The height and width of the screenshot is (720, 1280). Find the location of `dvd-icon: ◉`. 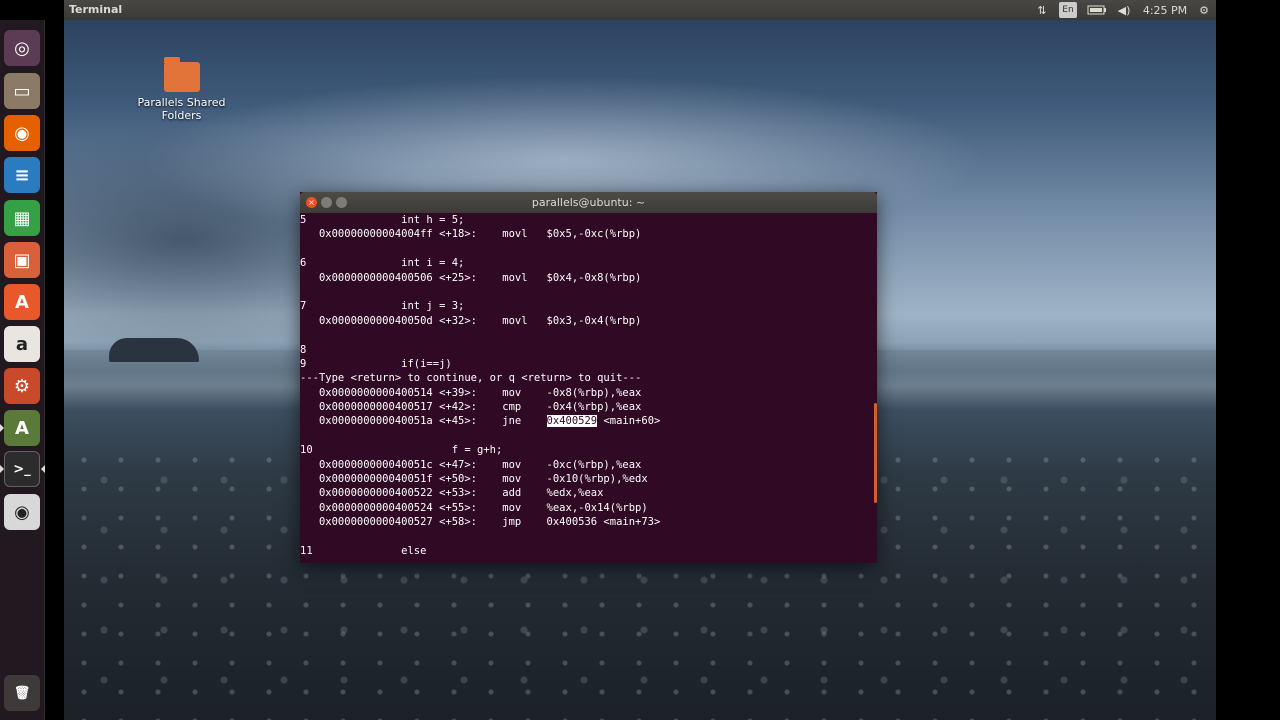

dvd-icon: ◉ is located at coordinates (22, 512).